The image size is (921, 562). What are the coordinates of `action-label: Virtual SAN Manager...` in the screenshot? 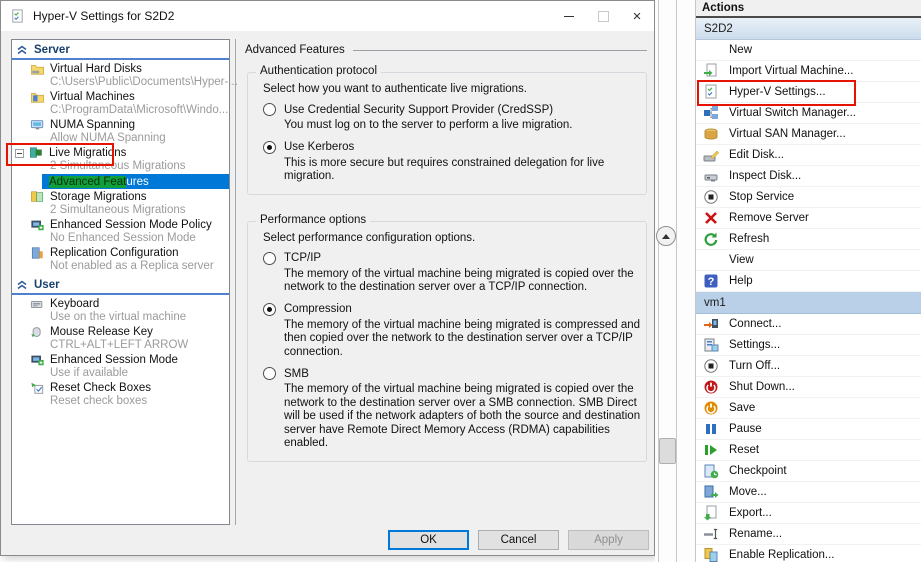 It's located at (787, 134).